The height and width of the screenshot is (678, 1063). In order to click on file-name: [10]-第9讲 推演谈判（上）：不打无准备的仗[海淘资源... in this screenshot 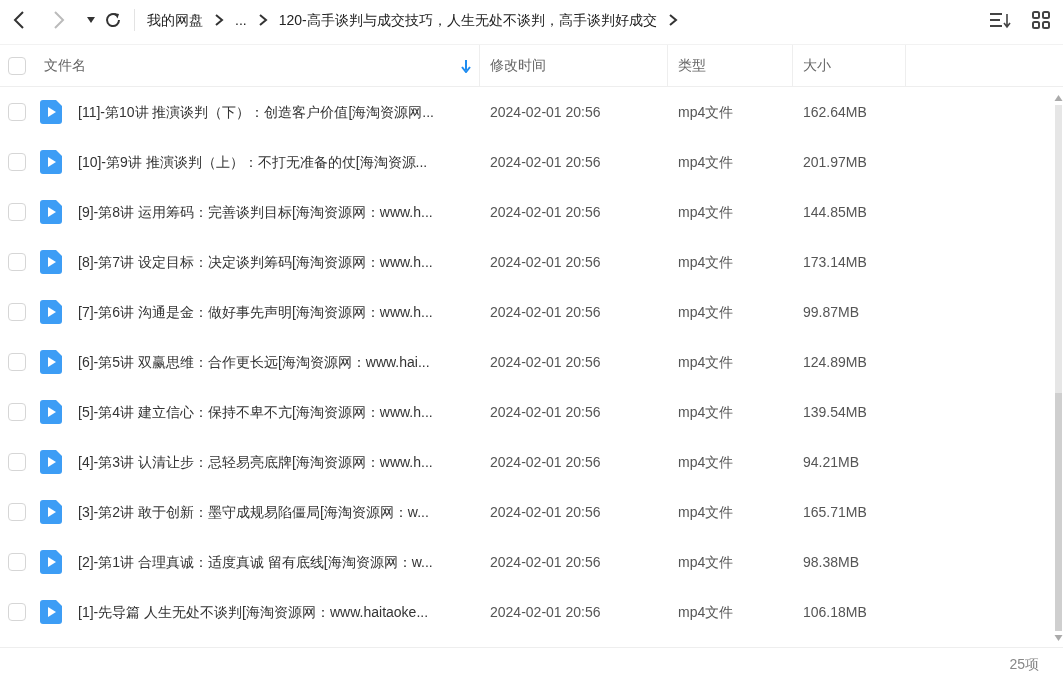, I will do `click(253, 162)`.